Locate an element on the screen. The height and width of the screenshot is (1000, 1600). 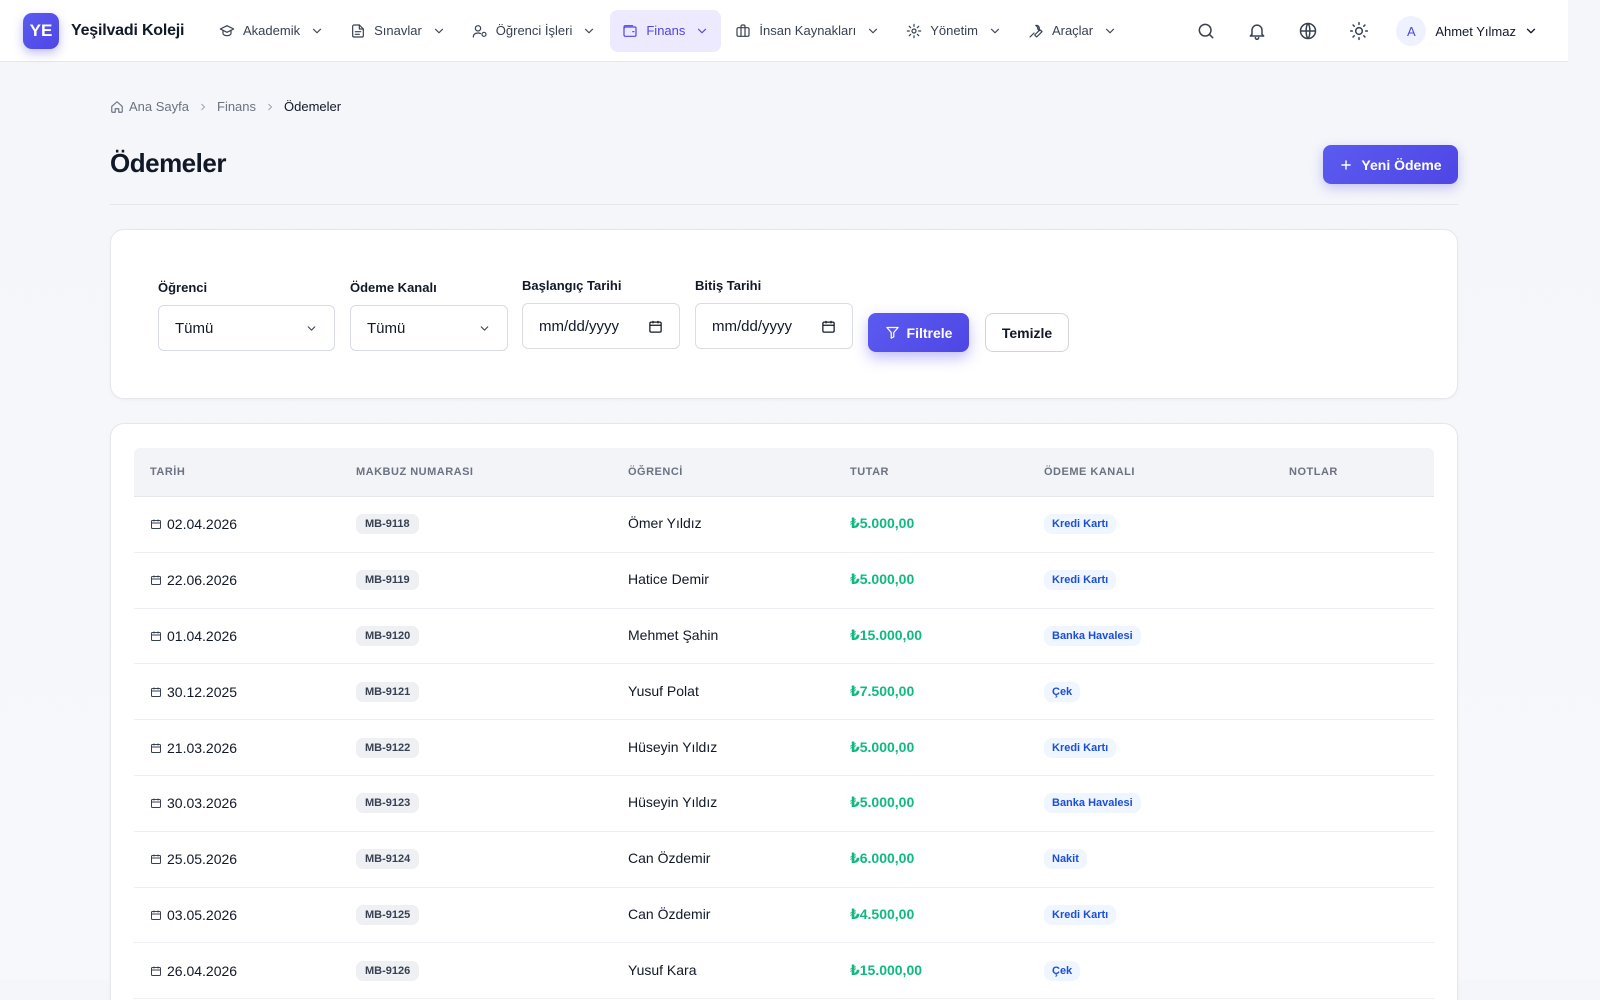
nav-item-insan-kaynaklari: İnsan Kaynakları is located at coordinates (807, 31).